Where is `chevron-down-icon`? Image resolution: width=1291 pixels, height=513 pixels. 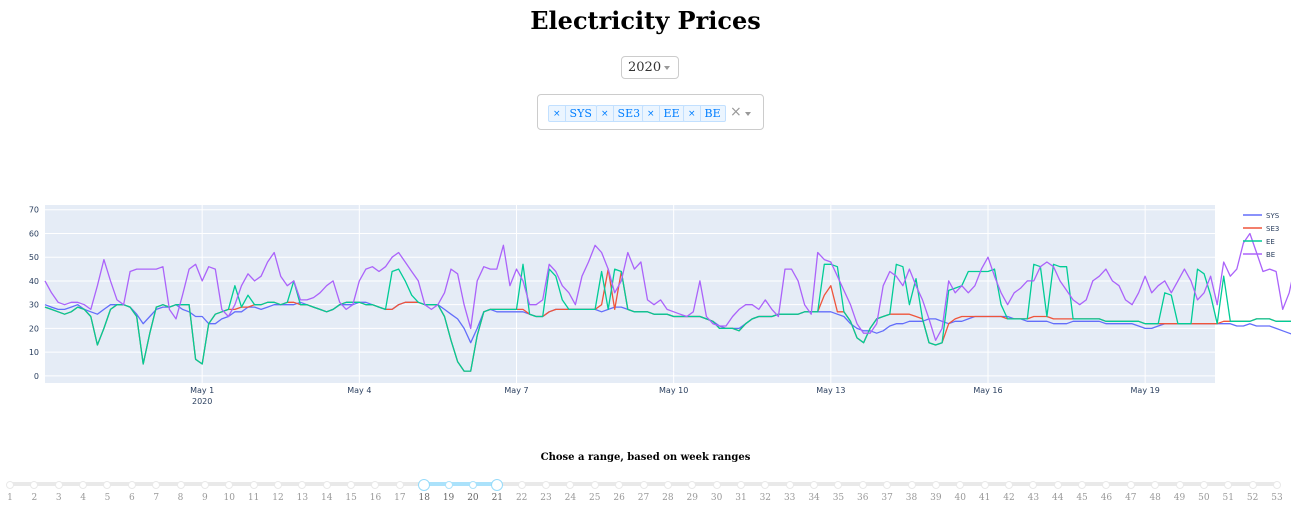
chevron-down-icon is located at coordinates (748, 114).